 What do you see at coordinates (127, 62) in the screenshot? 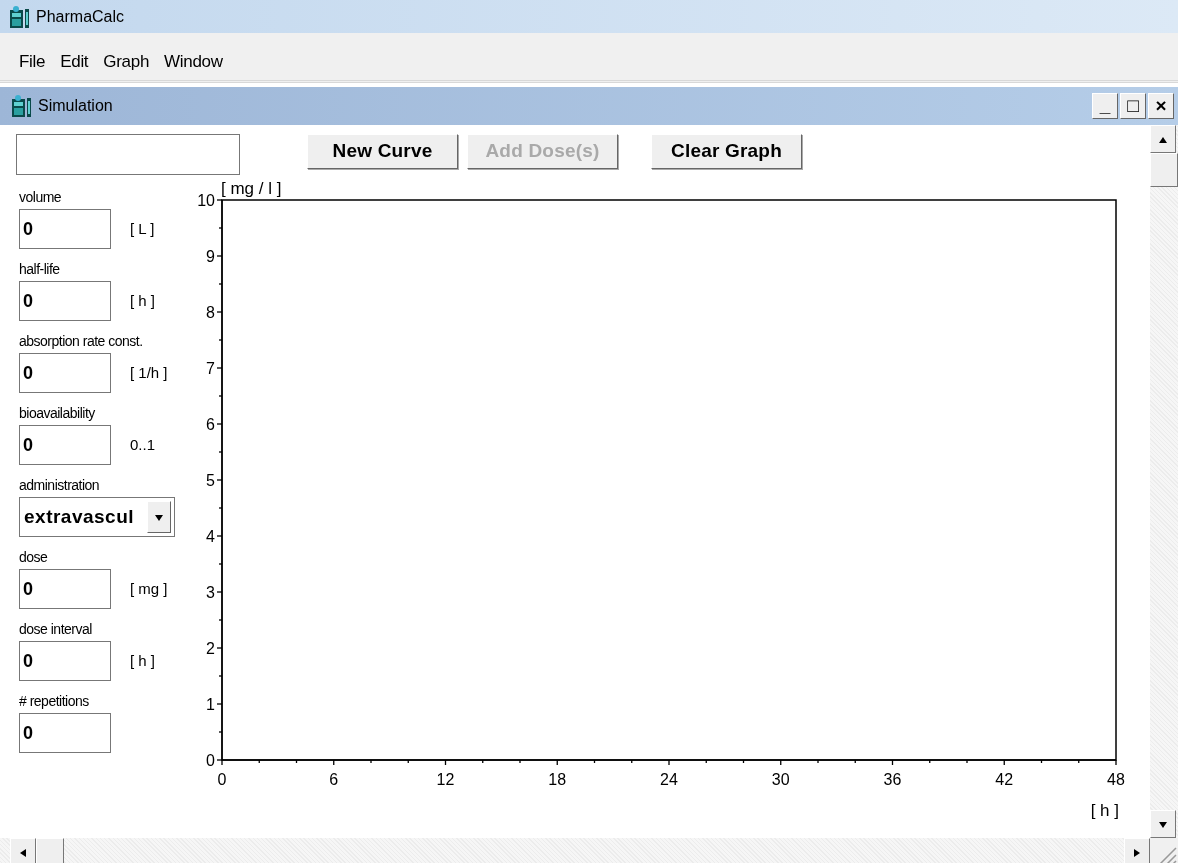
I see `menu-item: Graph` at bounding box center [127, 62].